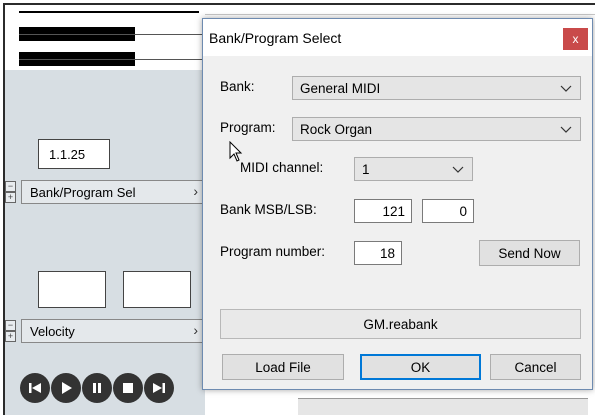 The image size is (595, 415). What do you see at coordinates (529, 253) in the screenshot?
I see `send-now-button: Send Now` at bounding box center [529, 253].